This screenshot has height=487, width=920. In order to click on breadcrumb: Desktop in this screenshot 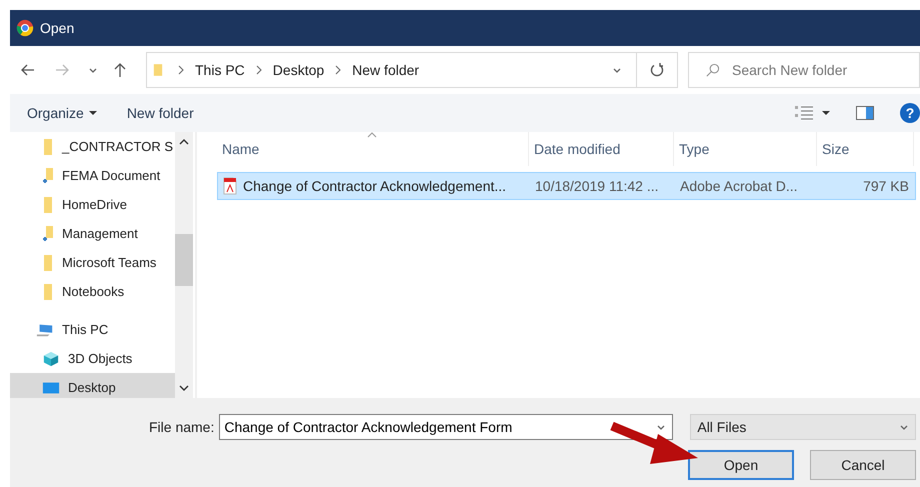, I will do `click(298, 70)`.